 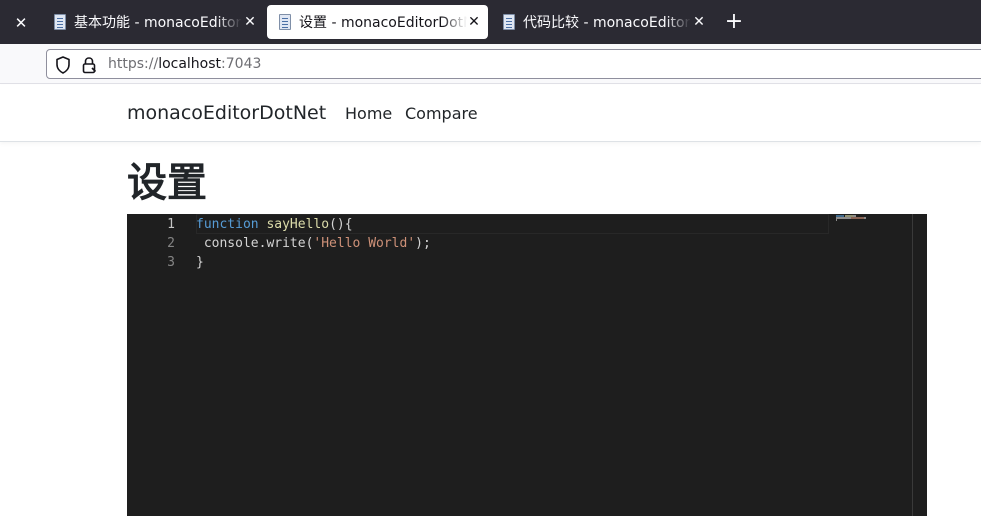 I want to click on tab-code-compare: 代码比较 - monacoEditorDotNet ✕, so click(x=602, y=22).